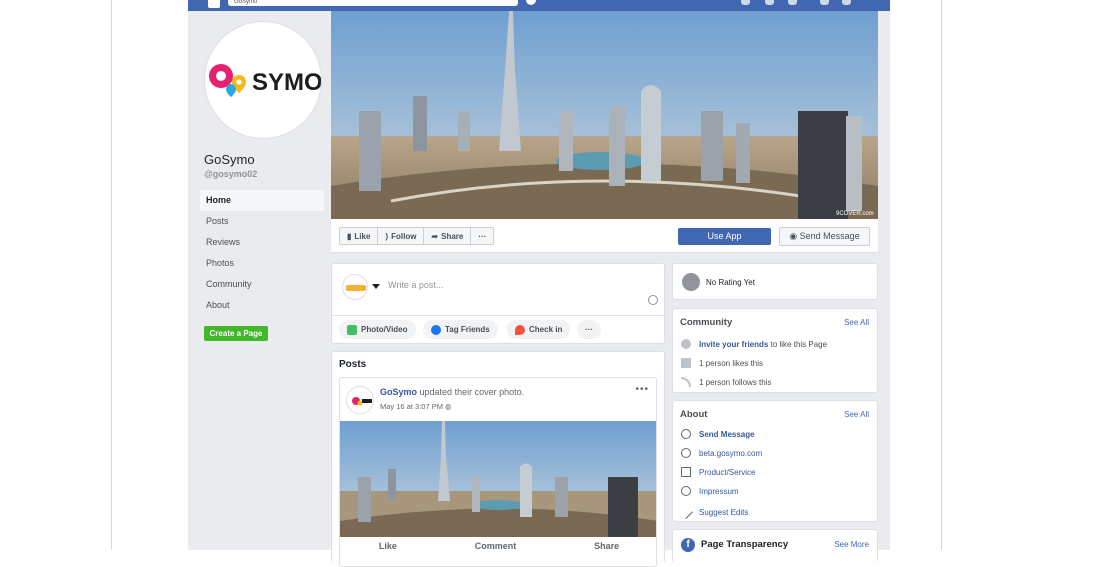 The height and width of the screenshot is (567, 1107). What do you see at coordinates (498, 315) in the screenshot?
I see `composer-divider` at bounding box center [498, 315].